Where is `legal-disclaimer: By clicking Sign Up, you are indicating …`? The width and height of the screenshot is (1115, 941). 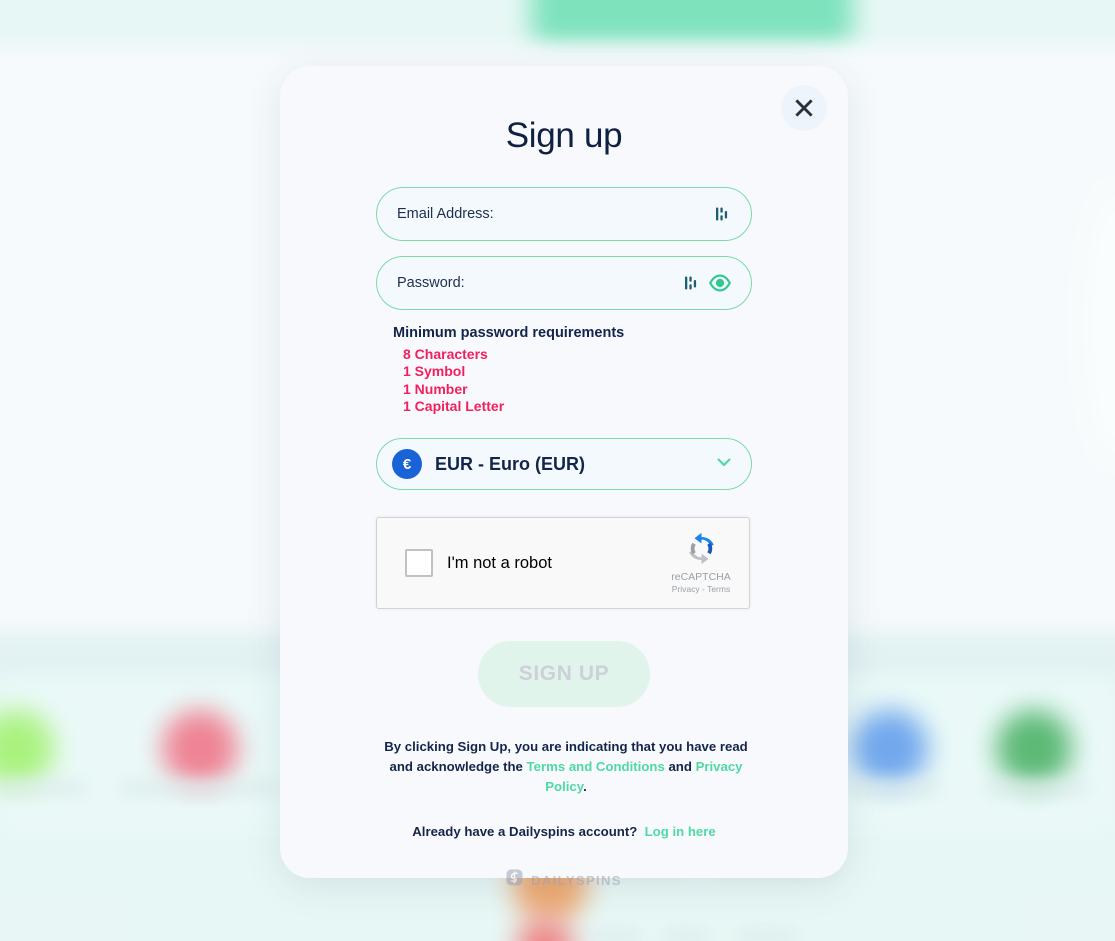
legal-disclaimer: By clicking Sign Up, you are indicating … is located at coordinates (566, 767).